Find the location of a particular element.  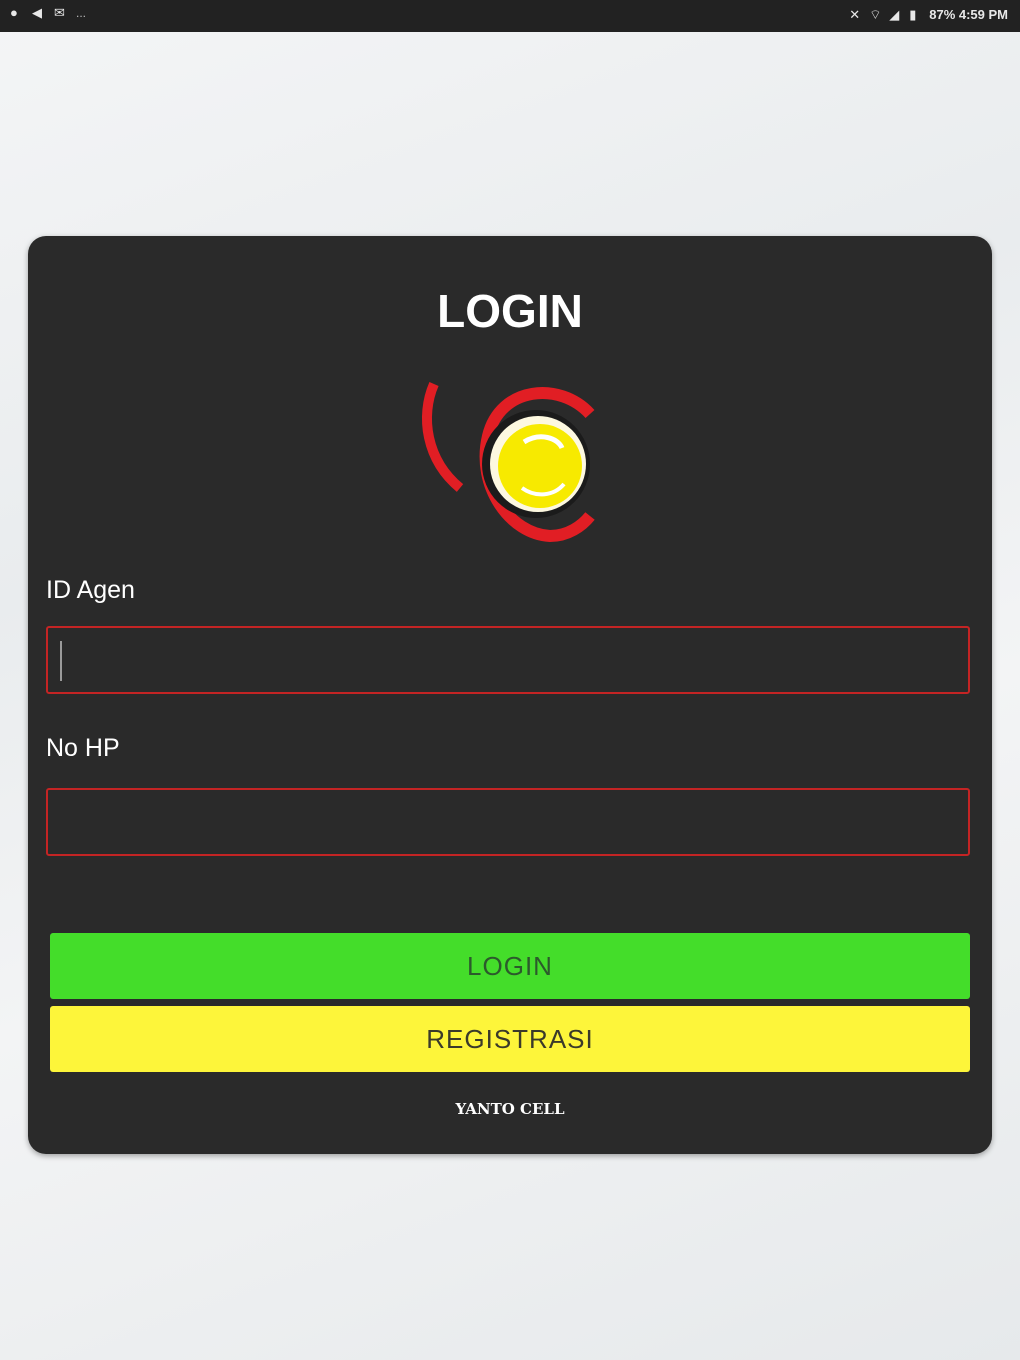

id-agen-label: ID Agen is located at coordinates (90, 590).